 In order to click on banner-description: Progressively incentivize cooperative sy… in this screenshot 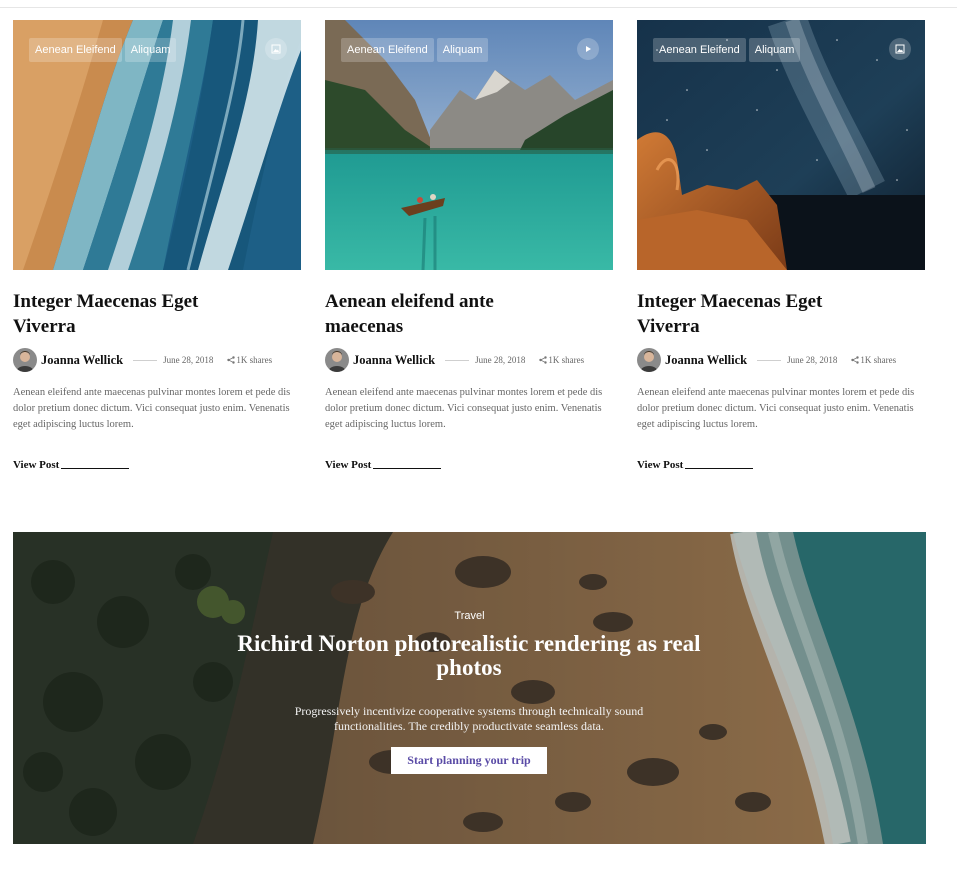, I will do `click(469, 718)`.